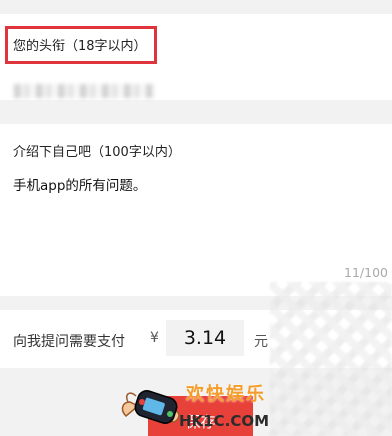 This screenshot has width=392, height=436. I want to click on watermark-subtitle: HK1C.COM, so click(224, 421).